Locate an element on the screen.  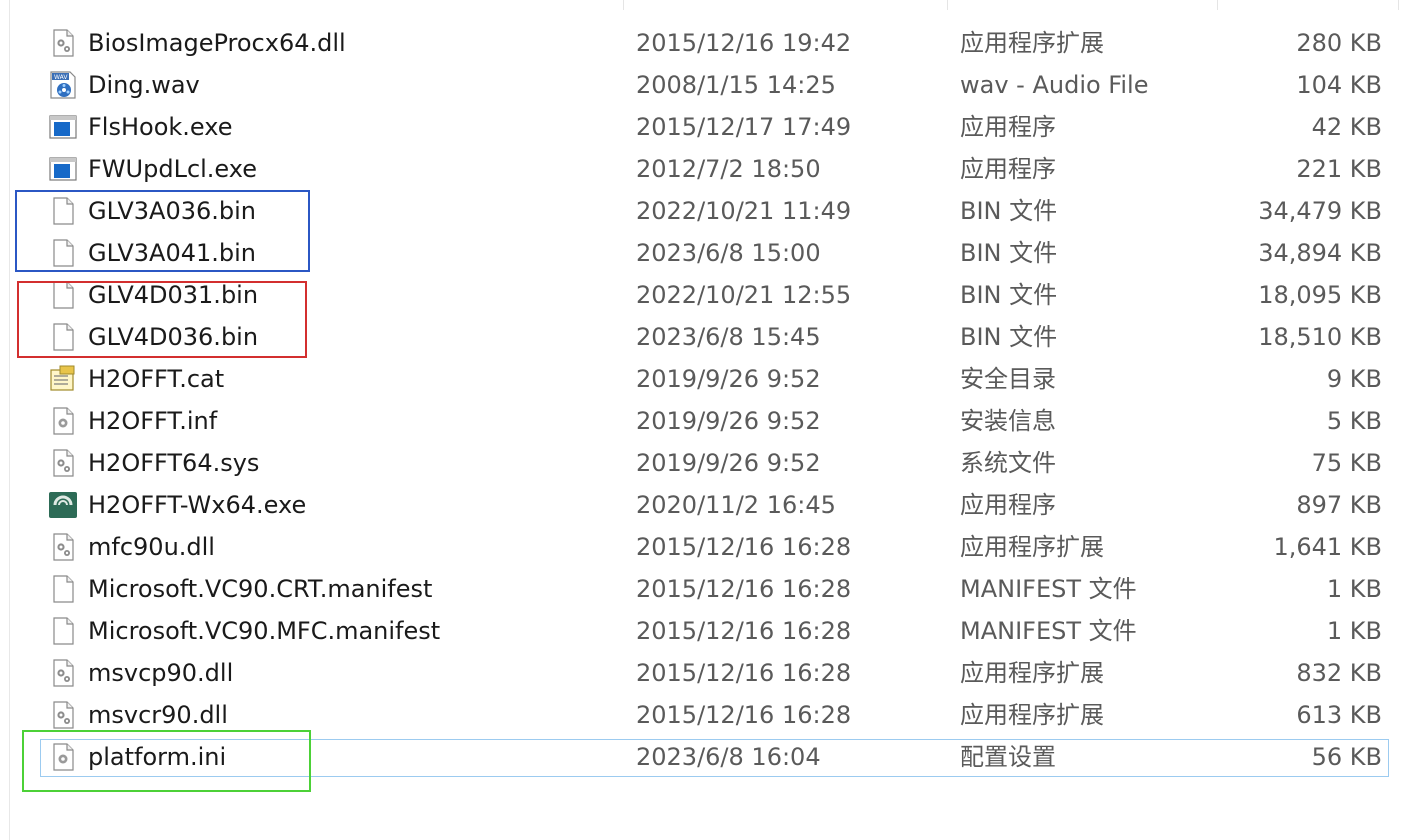
file-row: H2OFFT-Wx64.exe 2020/11/2 16:45 应用程序 897 KB is located at coordinates (708, 505).